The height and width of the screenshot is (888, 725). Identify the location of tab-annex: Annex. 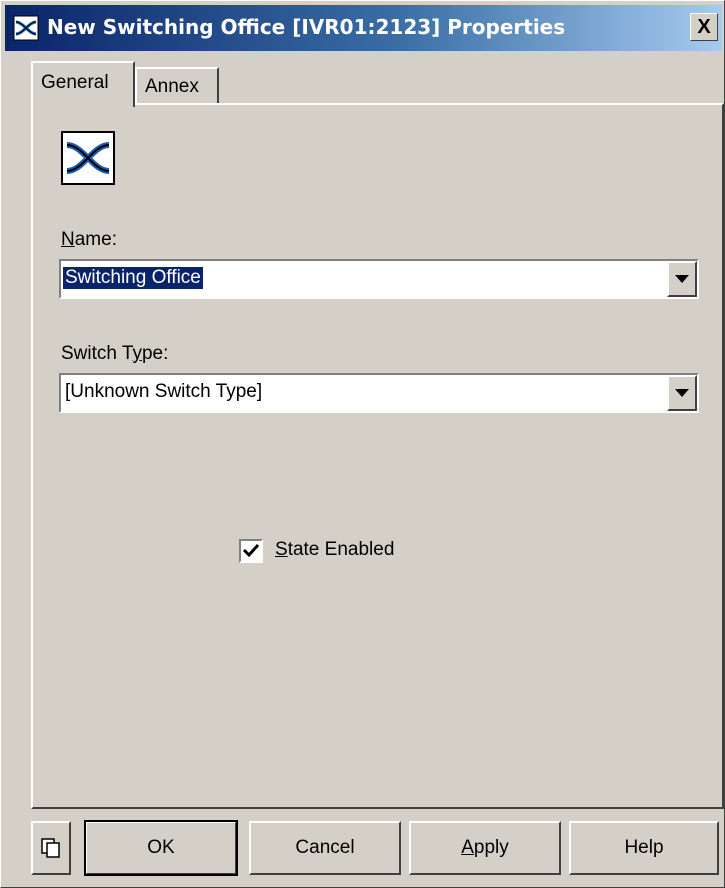
(177, 86).